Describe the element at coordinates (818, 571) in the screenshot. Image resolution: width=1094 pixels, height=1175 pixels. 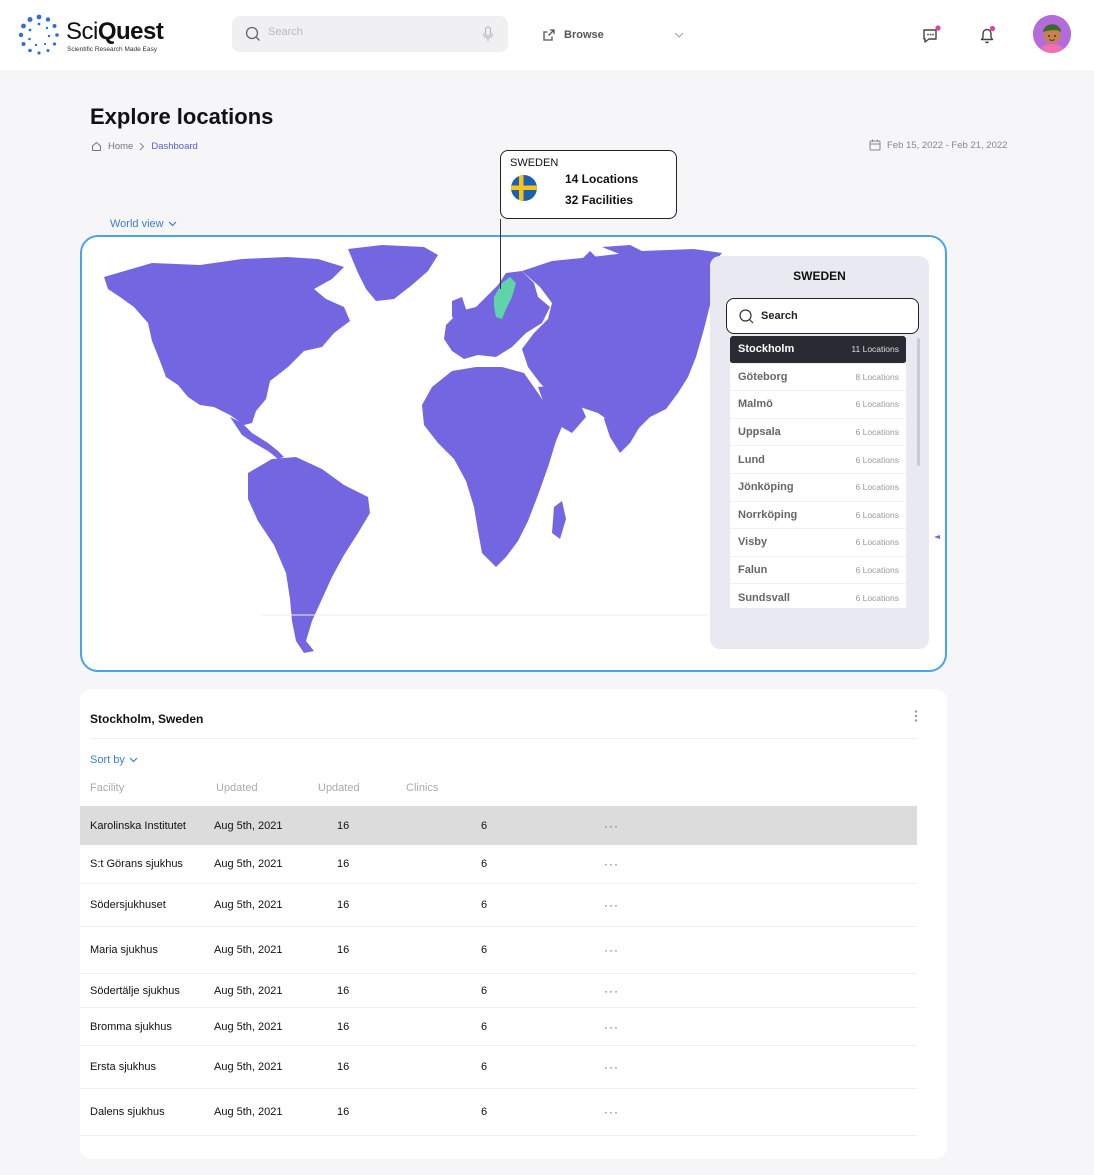
I see `list-item: Falun 6 Locations` at that location.